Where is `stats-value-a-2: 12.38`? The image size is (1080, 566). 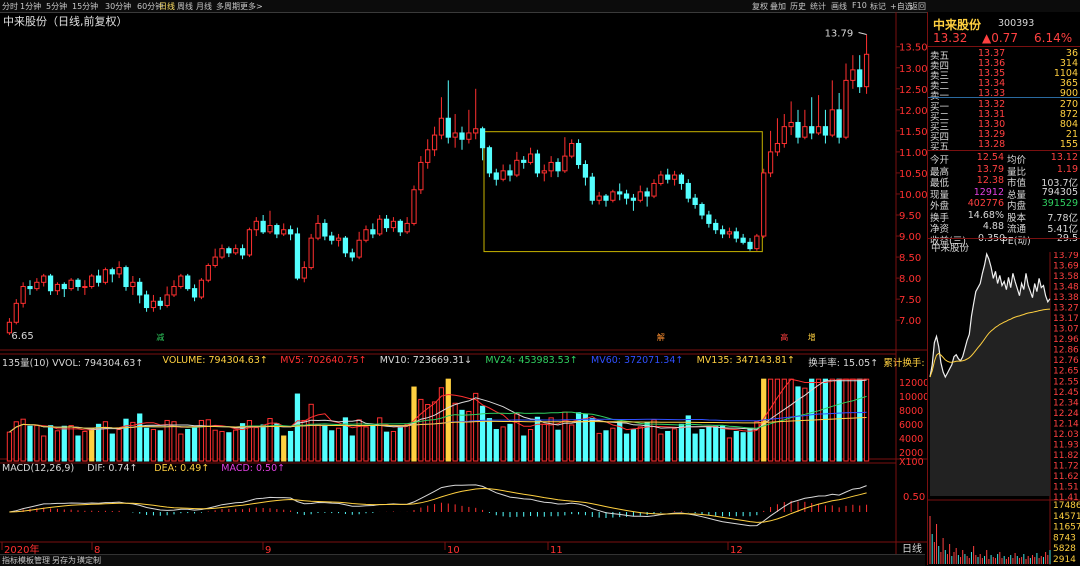
stats-value-a-2: 12.38 is located at coordinates (990, 180).